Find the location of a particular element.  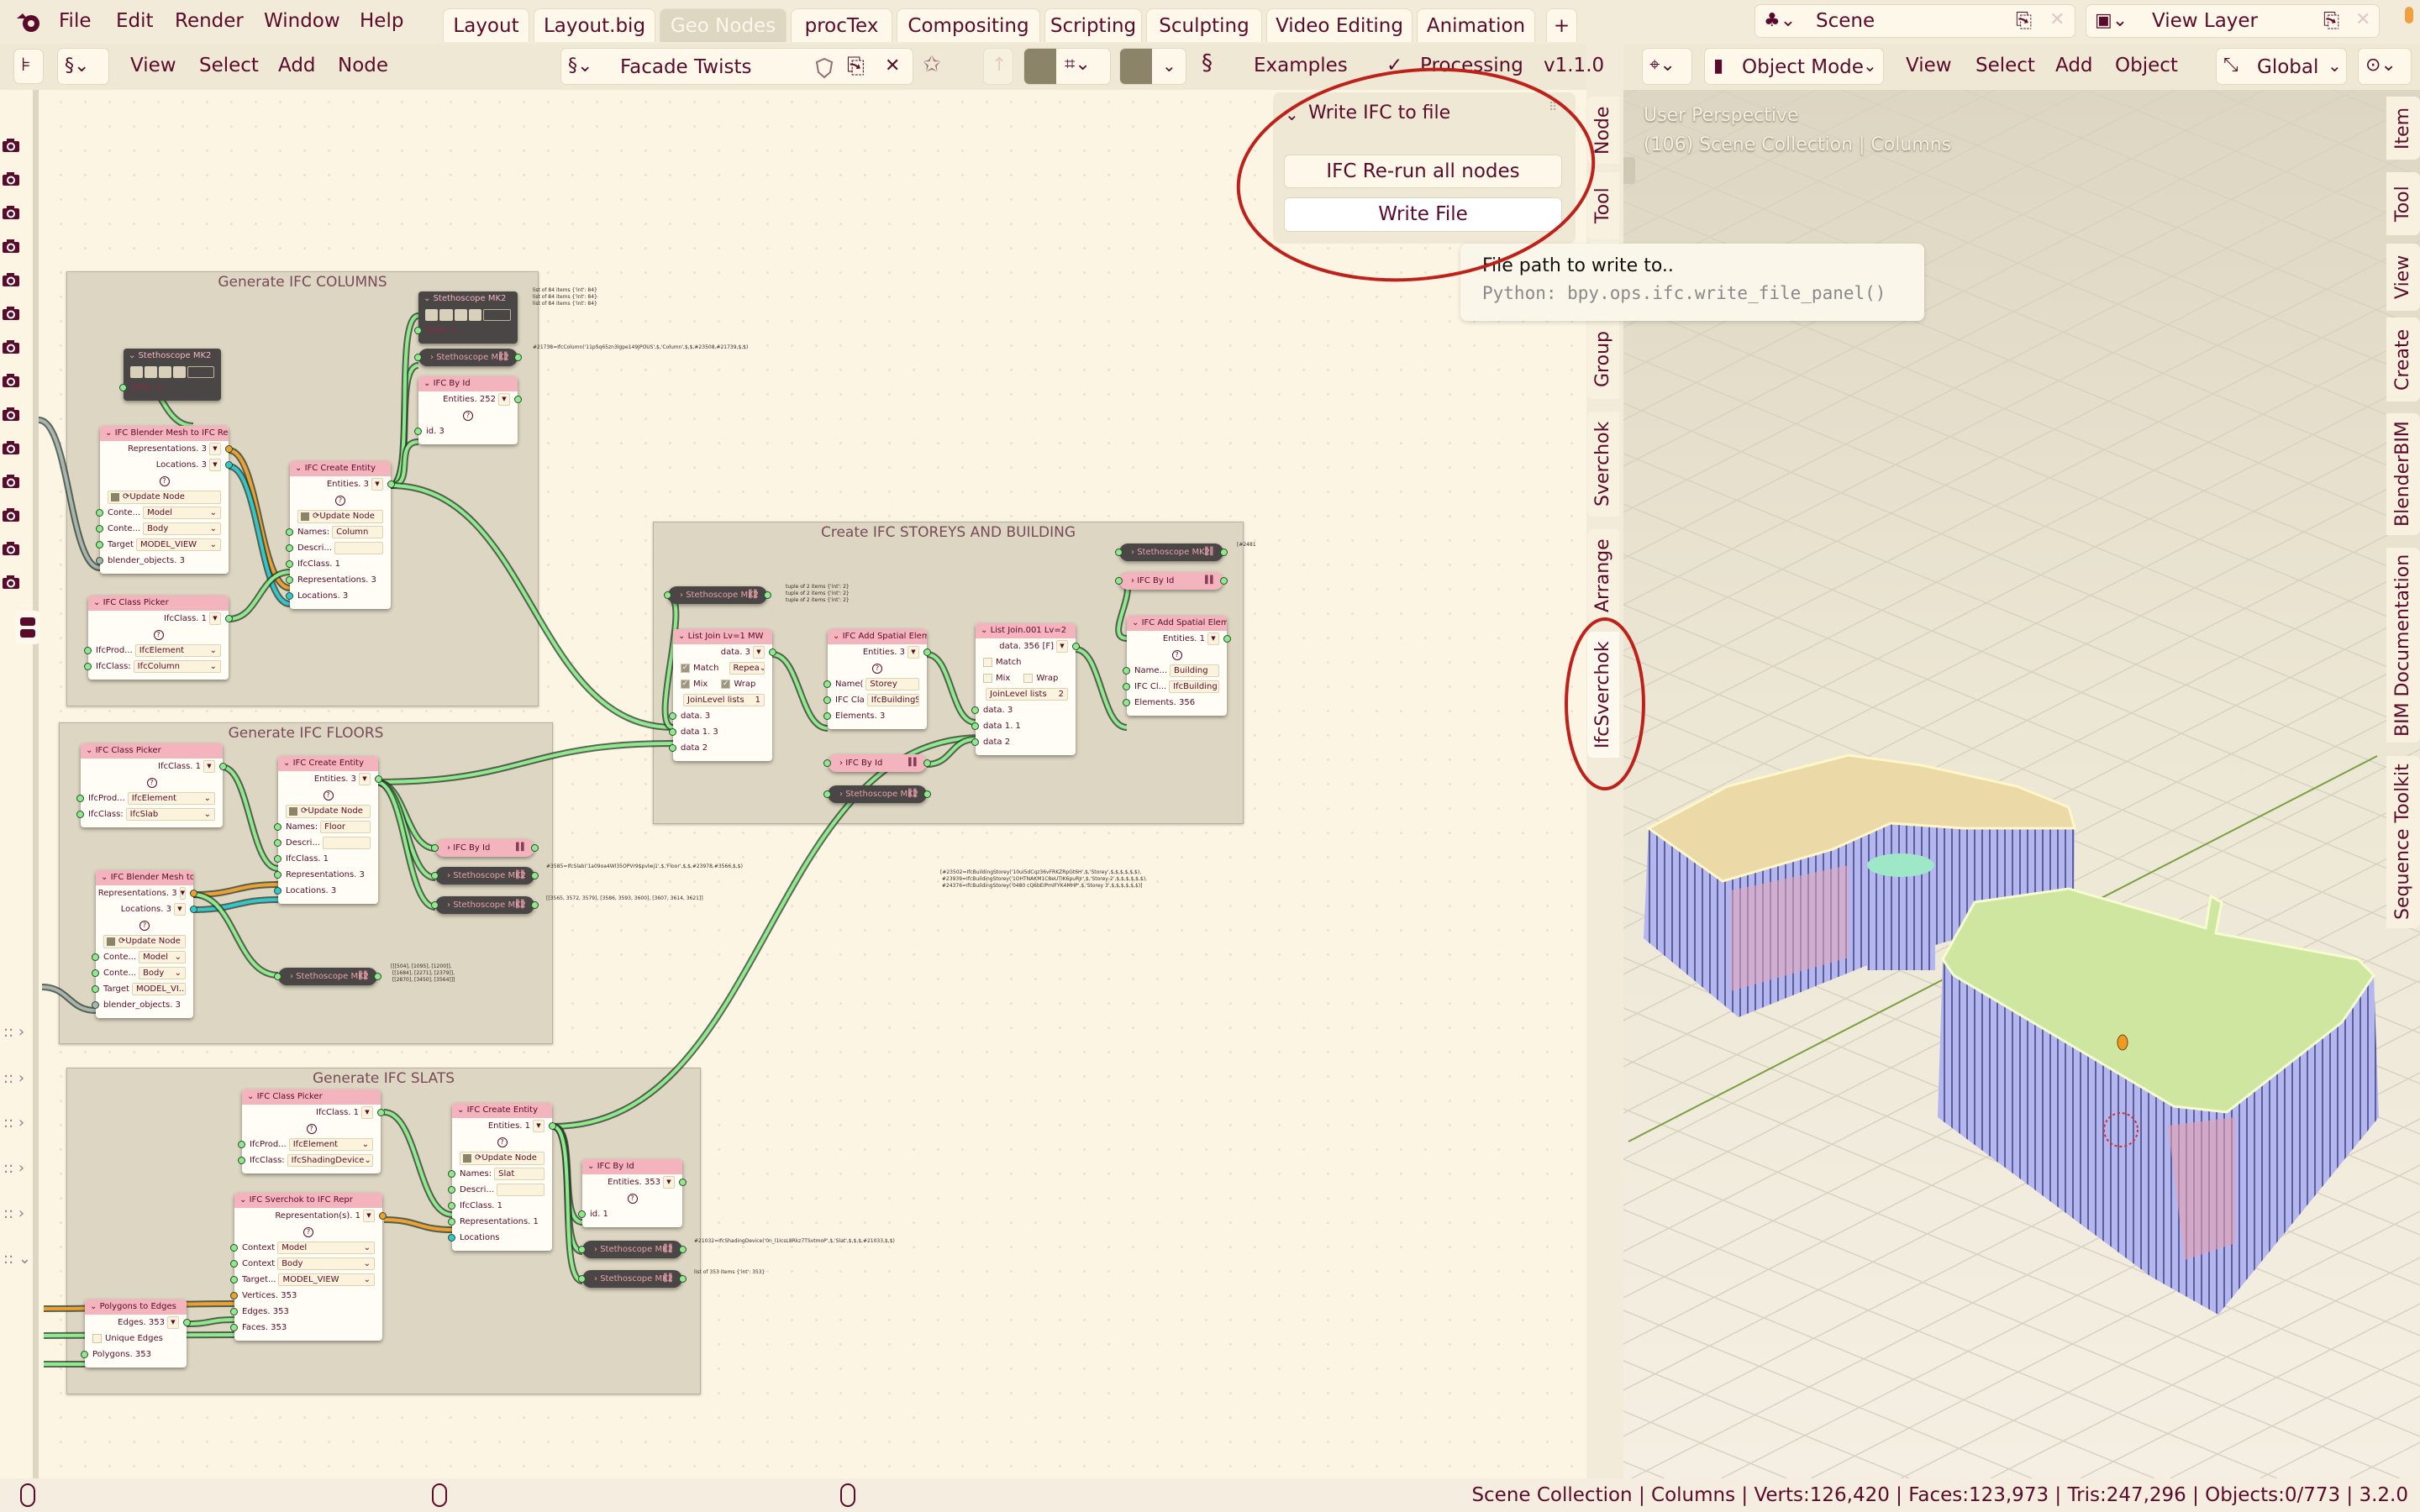

menu-node: Node is located at coordinates (363, 65).